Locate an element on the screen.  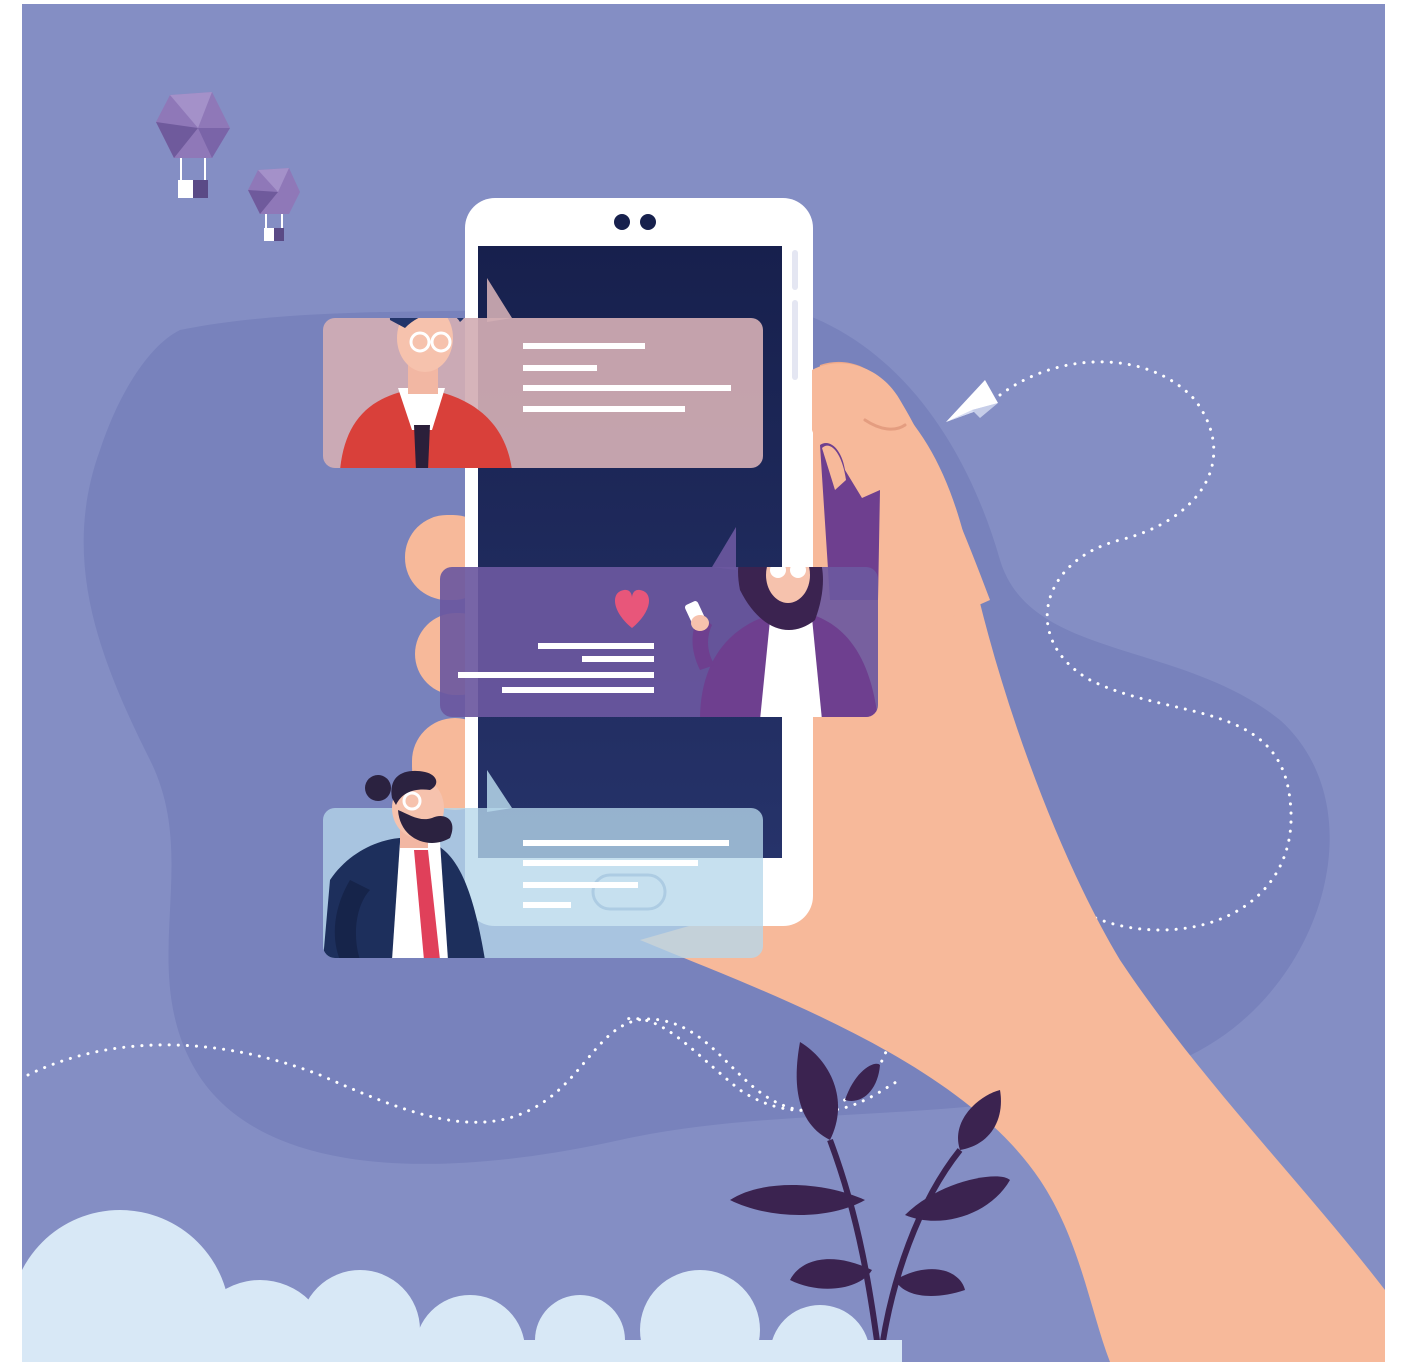
side-button is located at coordinates (795, 270).